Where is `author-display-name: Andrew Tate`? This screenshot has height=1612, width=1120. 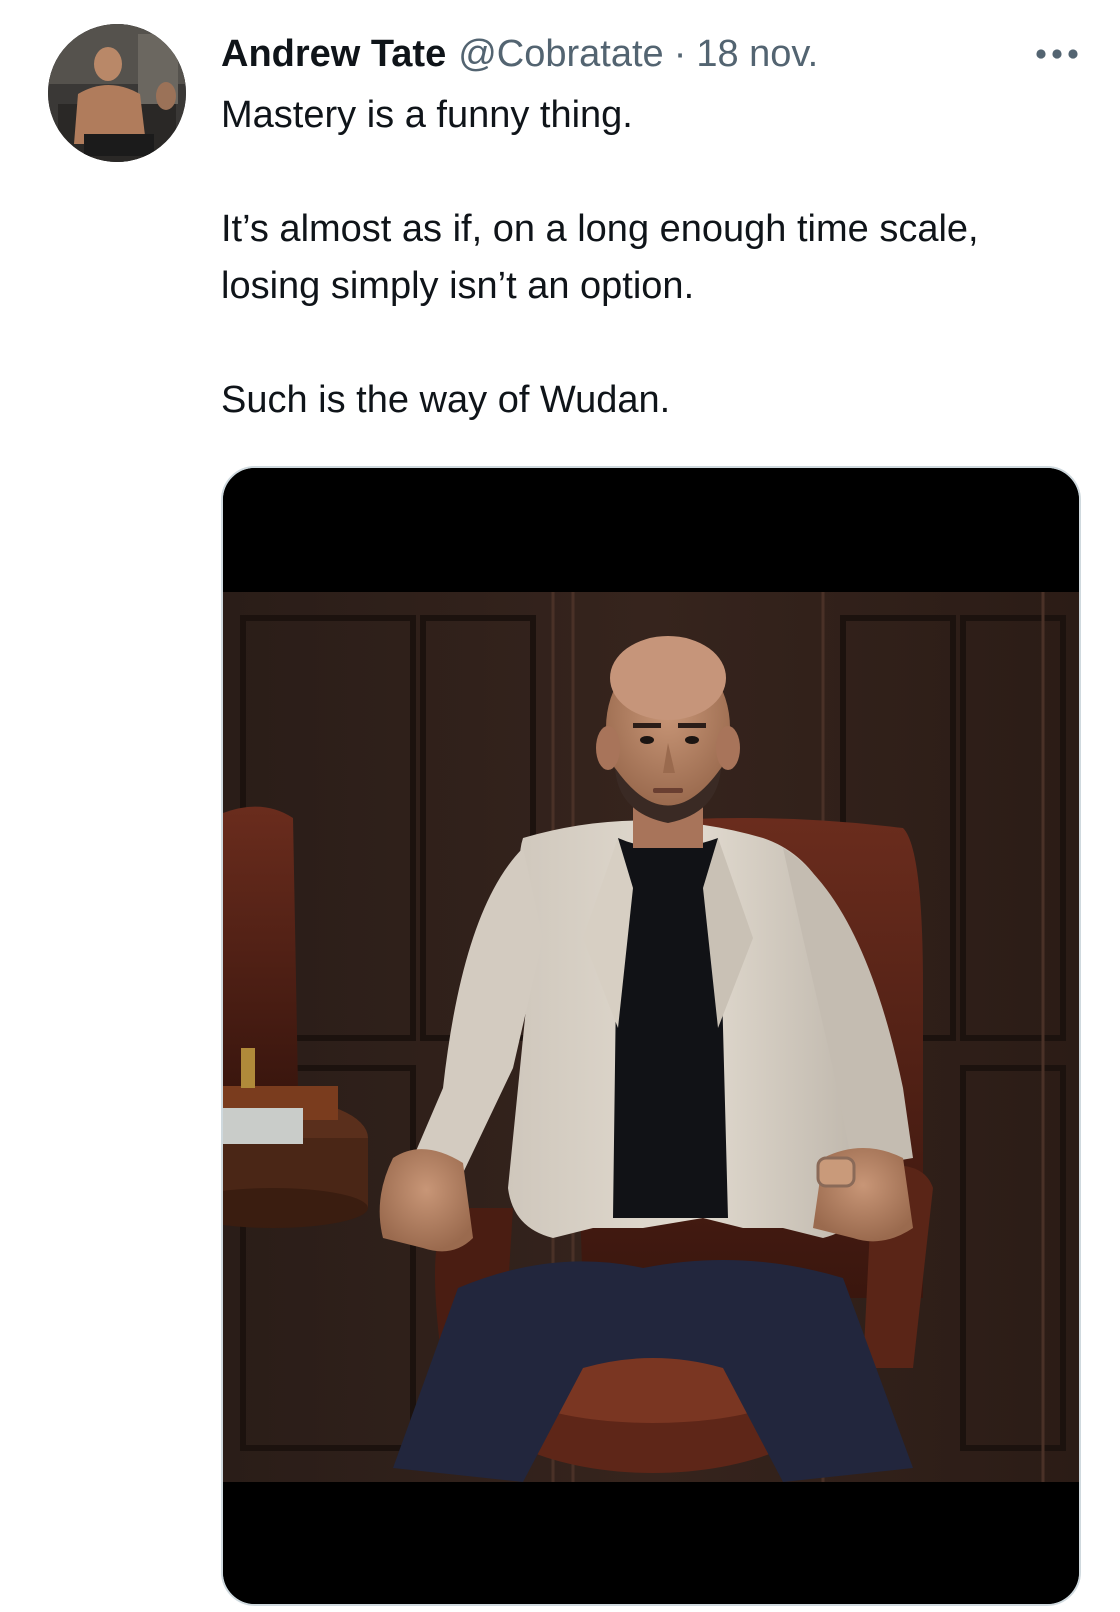
author-display-name: Andrew Tate is located at coordinates (333, 54).